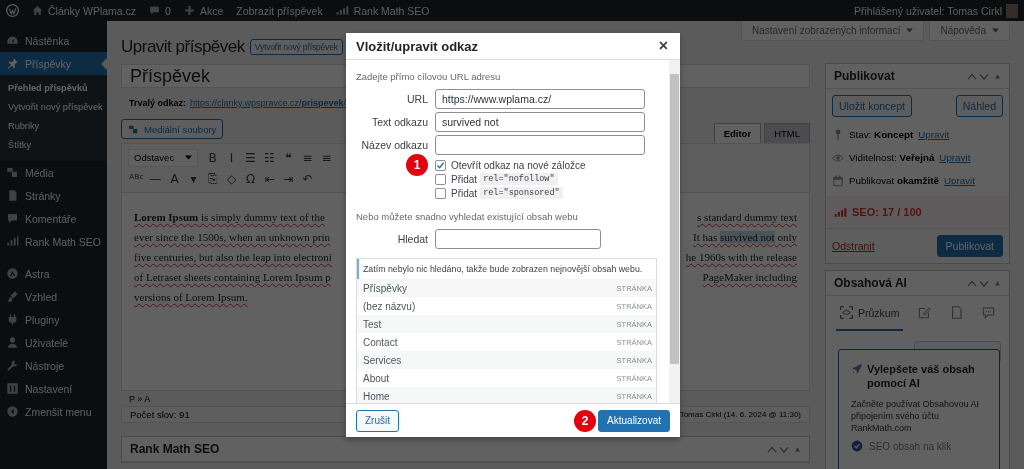  I want to click on option-label: Přidat, so click(464, 179).